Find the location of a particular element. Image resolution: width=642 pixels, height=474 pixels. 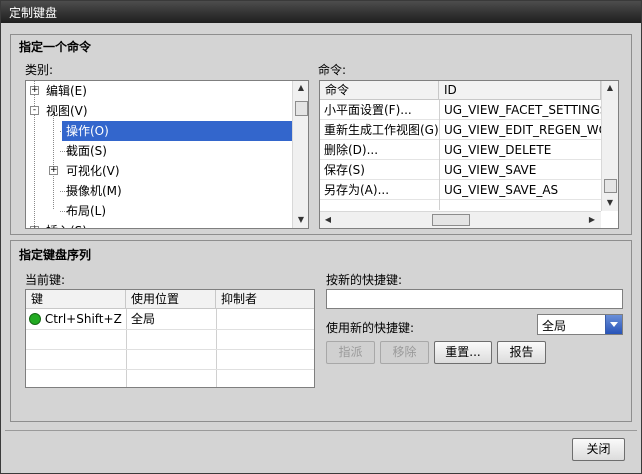

command-id-cell: UG_VIEW_SAVE is located at coordinates (520, 170).